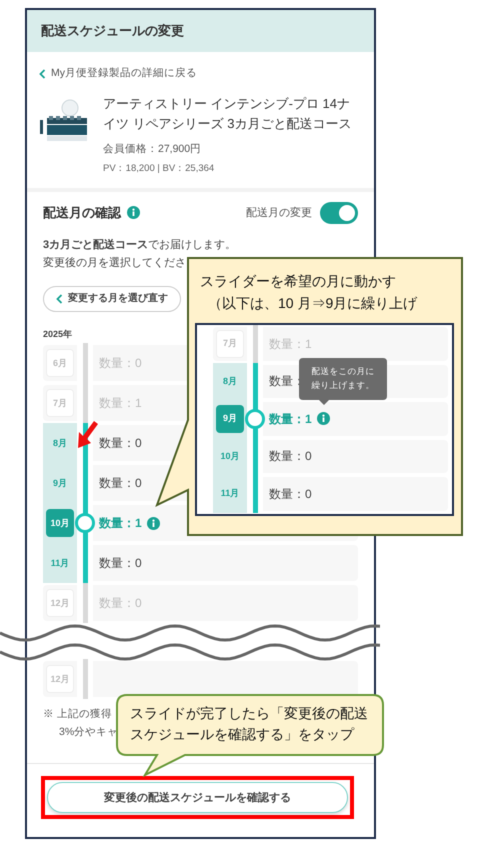 This screenshot has width=483, height=845. Describe the element at coordinates (243, 734) in the screenshot. I see `callout-text: スケジュールを確認する」をタップ` at that location.